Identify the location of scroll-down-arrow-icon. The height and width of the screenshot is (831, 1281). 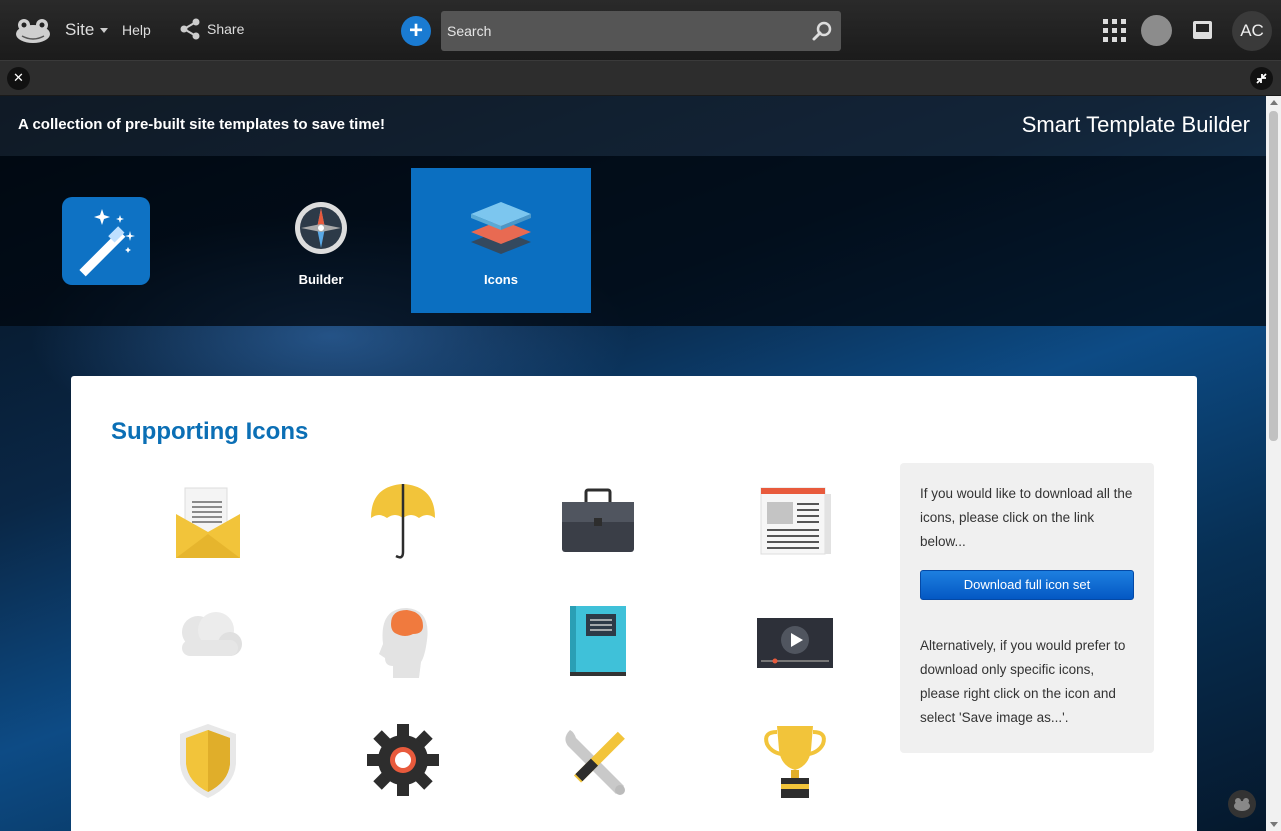
(1274, 824).